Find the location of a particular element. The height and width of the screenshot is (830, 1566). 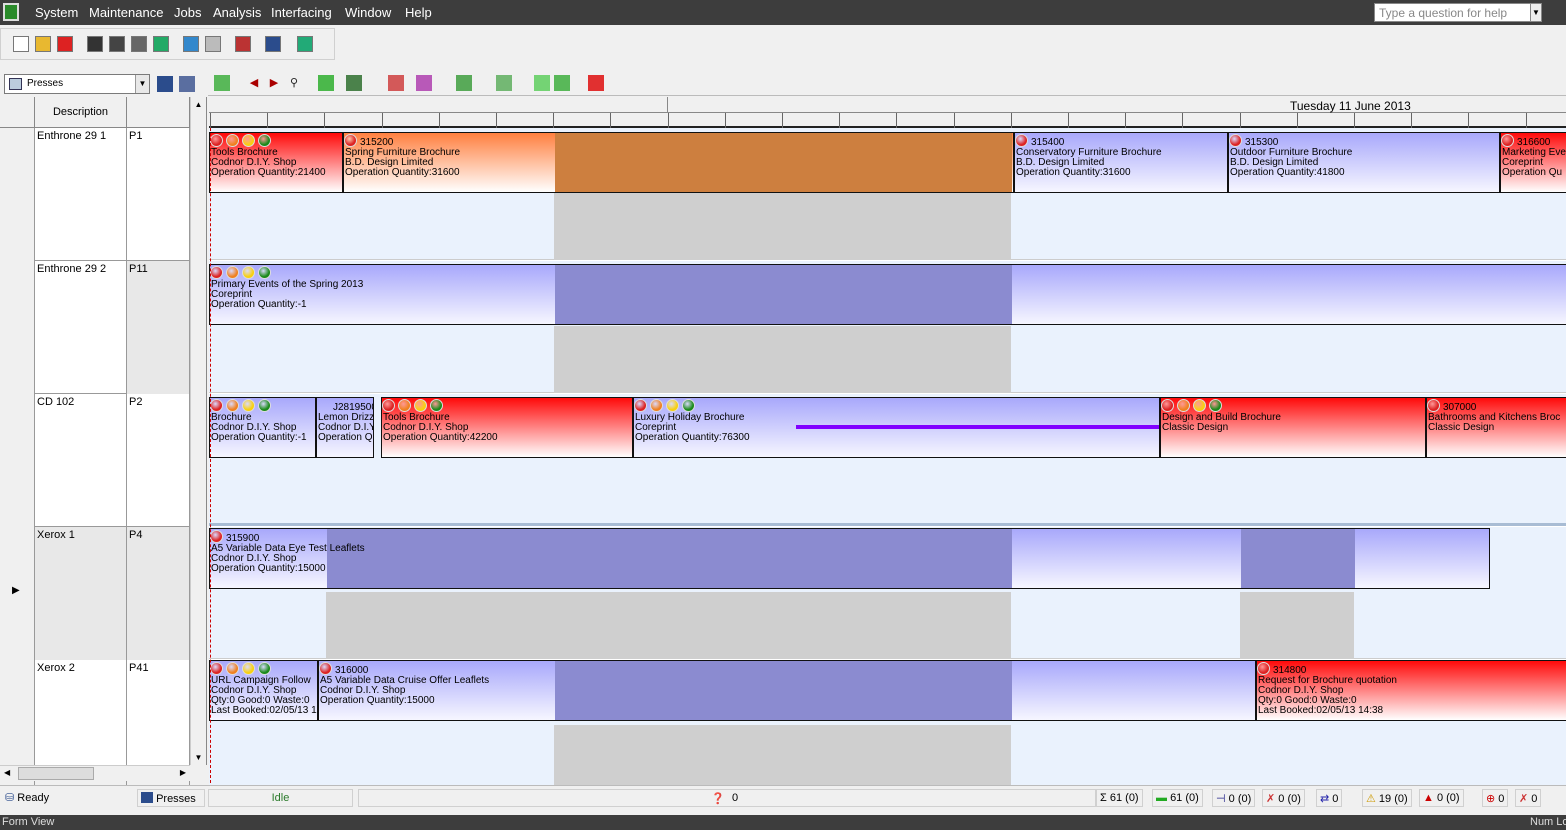

menu-interfacing: Interfacing is located at coordinates (301, 12).